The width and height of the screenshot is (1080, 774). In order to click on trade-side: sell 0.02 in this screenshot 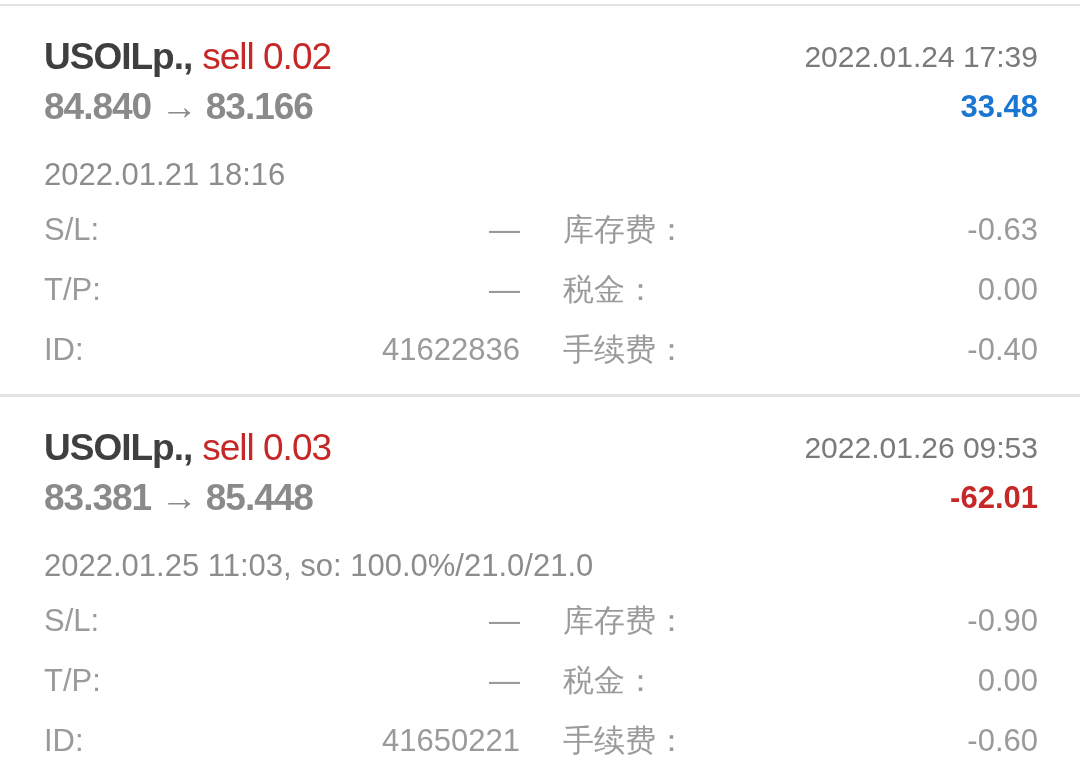, I will do `click(267, 57)`.